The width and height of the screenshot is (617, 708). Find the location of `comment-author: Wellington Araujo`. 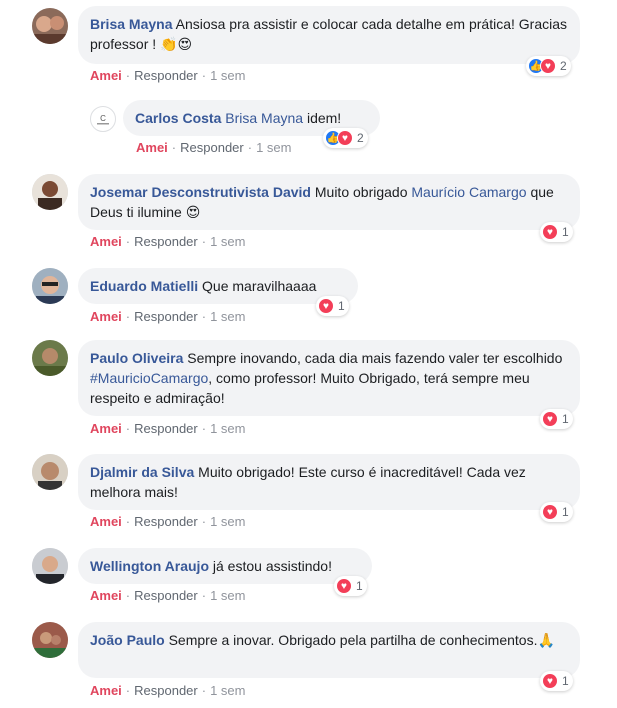

comment-author: Wellington Araujo is located at coordinates (149, 566).